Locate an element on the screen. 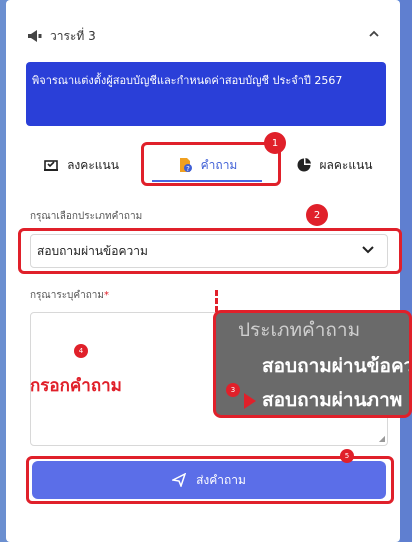  megaphone-icon is located at coordinates (35, 36).